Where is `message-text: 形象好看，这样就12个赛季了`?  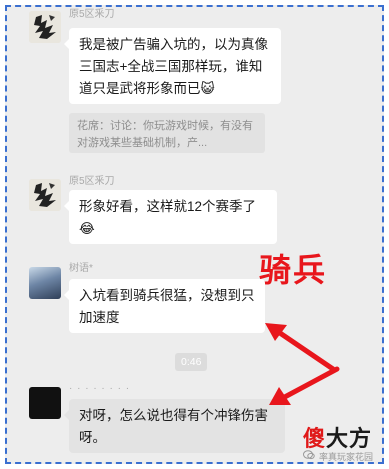
message-text: 形象好看，这样就12个赛季了 is located at coordinates (168, 206).